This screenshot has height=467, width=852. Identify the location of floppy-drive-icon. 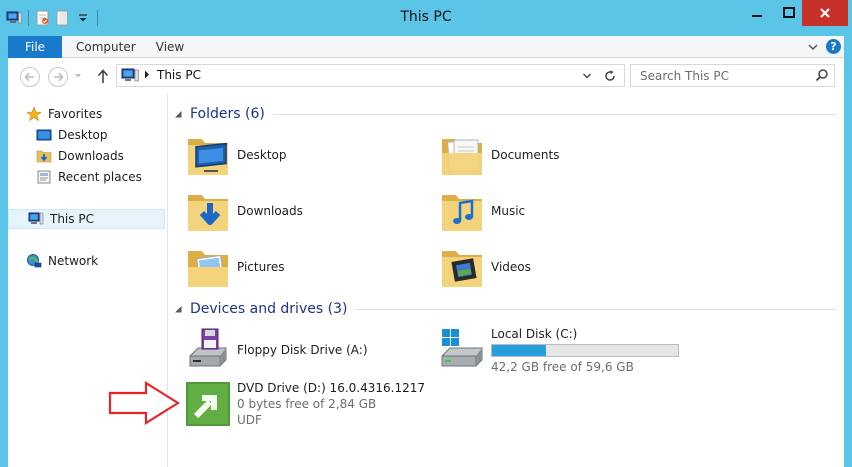
(208, 350).